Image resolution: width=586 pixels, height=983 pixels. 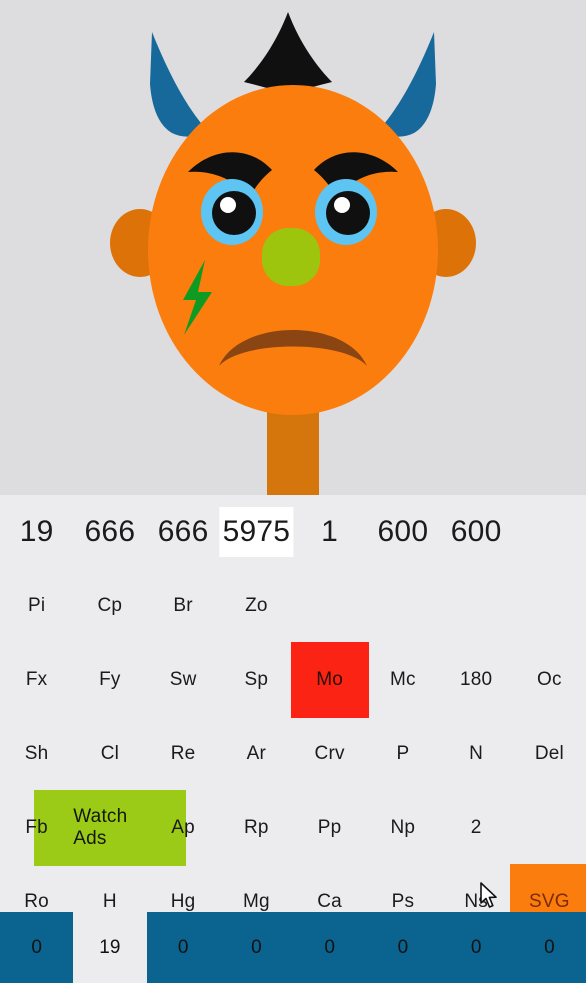 I want to click on key-label-np: Np, so click(x=403, y=827).